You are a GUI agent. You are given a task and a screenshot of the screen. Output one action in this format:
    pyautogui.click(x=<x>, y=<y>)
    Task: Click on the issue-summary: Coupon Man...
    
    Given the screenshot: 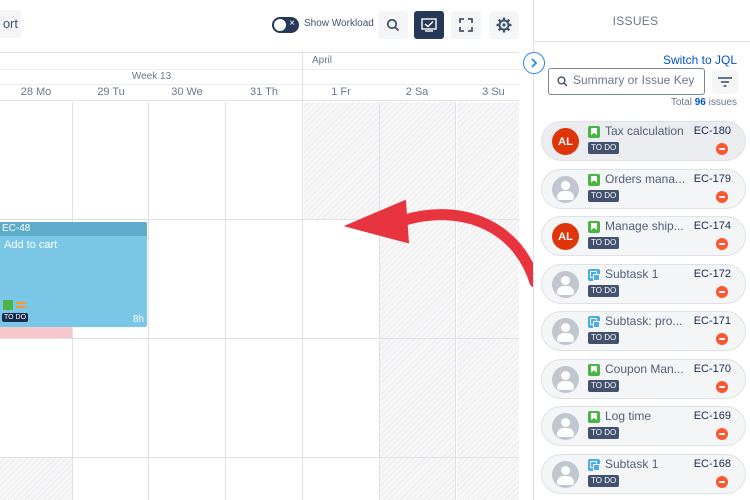 What is the action you would take?
    pyautogui.click(x=644, y=368)
    